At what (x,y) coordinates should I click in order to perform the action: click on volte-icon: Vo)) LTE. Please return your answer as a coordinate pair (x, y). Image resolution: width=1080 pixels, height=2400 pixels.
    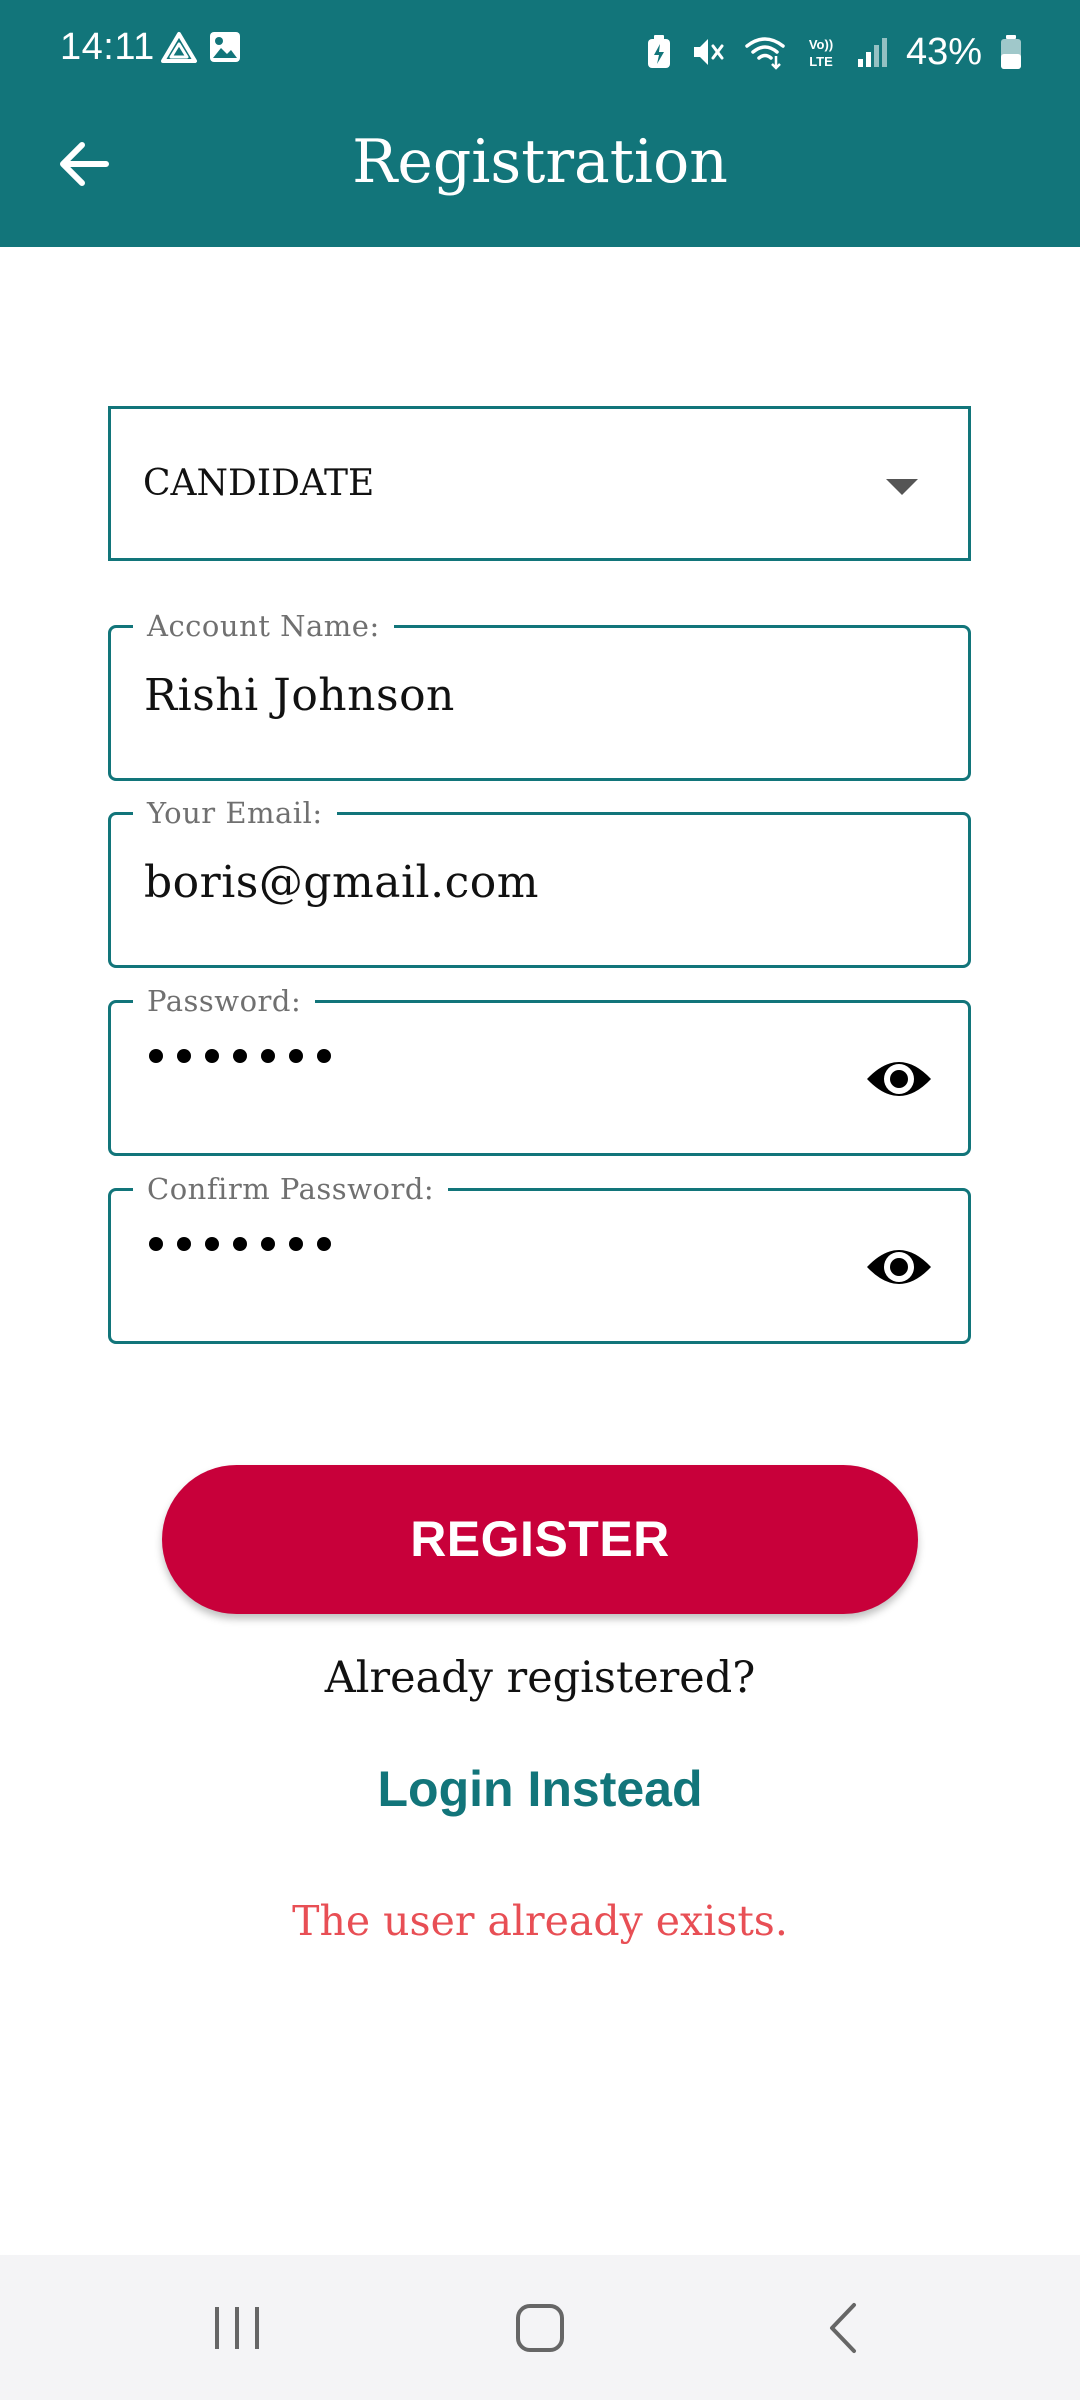
    Looking at the image, I should click on (821, 53).